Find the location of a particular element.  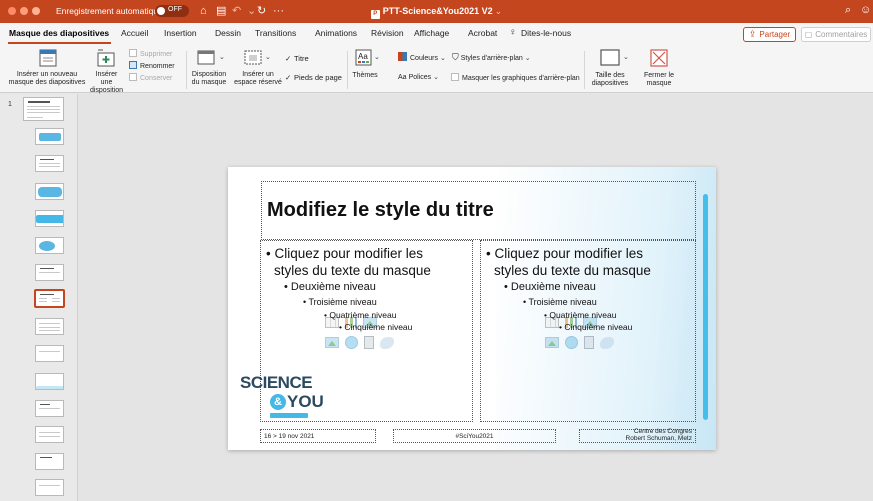

minimize-window-button is located at coordinates (24, 11).